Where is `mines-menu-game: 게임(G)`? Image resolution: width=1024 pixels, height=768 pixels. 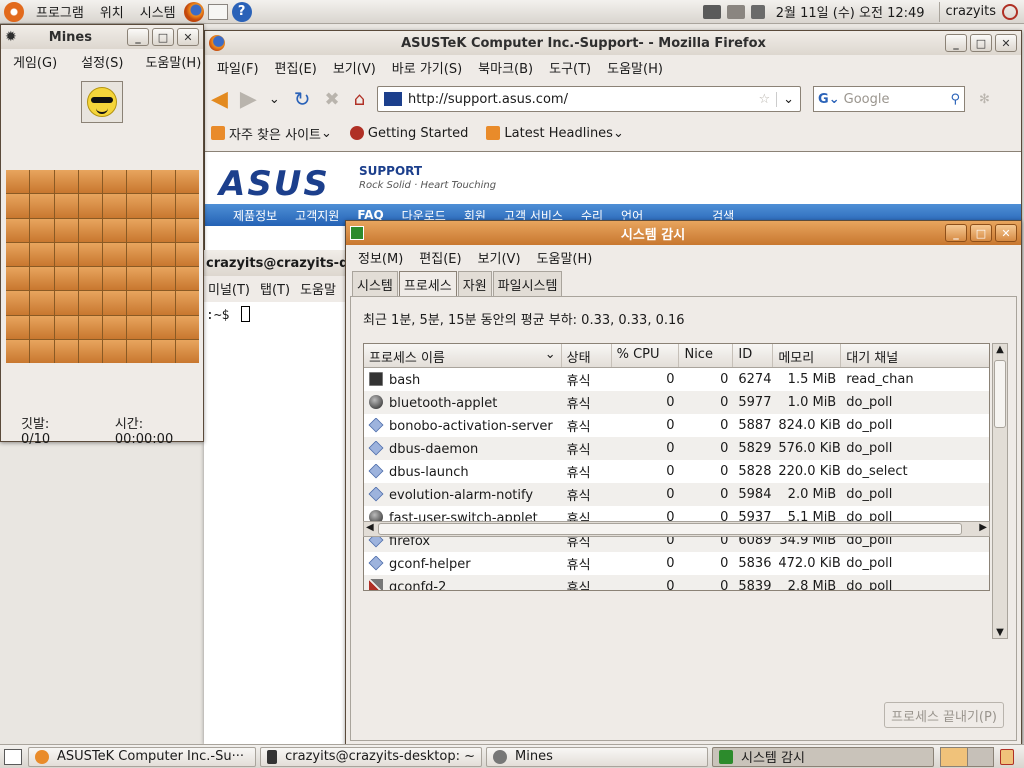 mines-menu-game: 게임(G) is located at coordinates (35, 61).